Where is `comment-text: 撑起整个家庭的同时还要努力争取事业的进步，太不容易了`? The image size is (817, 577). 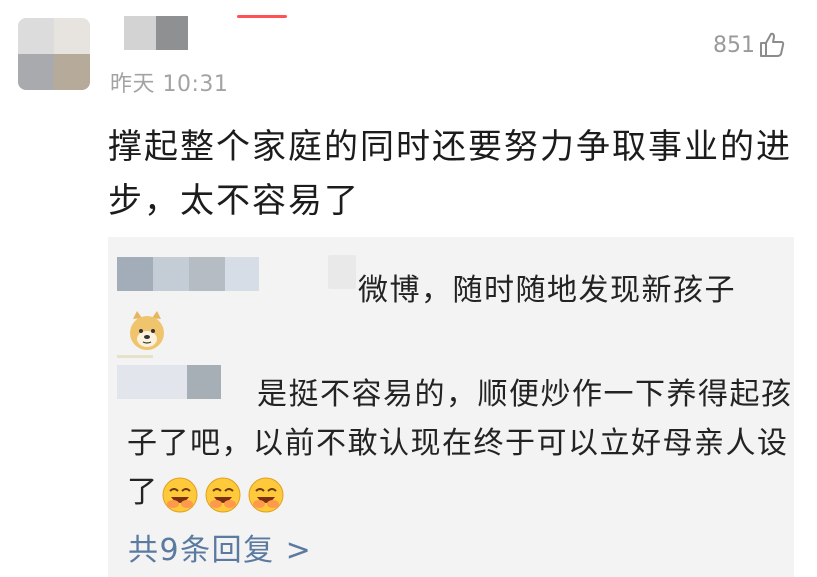 comment-text: 撑起整个家庭的同时还要努力争取事业的进步，太不容易了 is located at coordinates (450, 174).